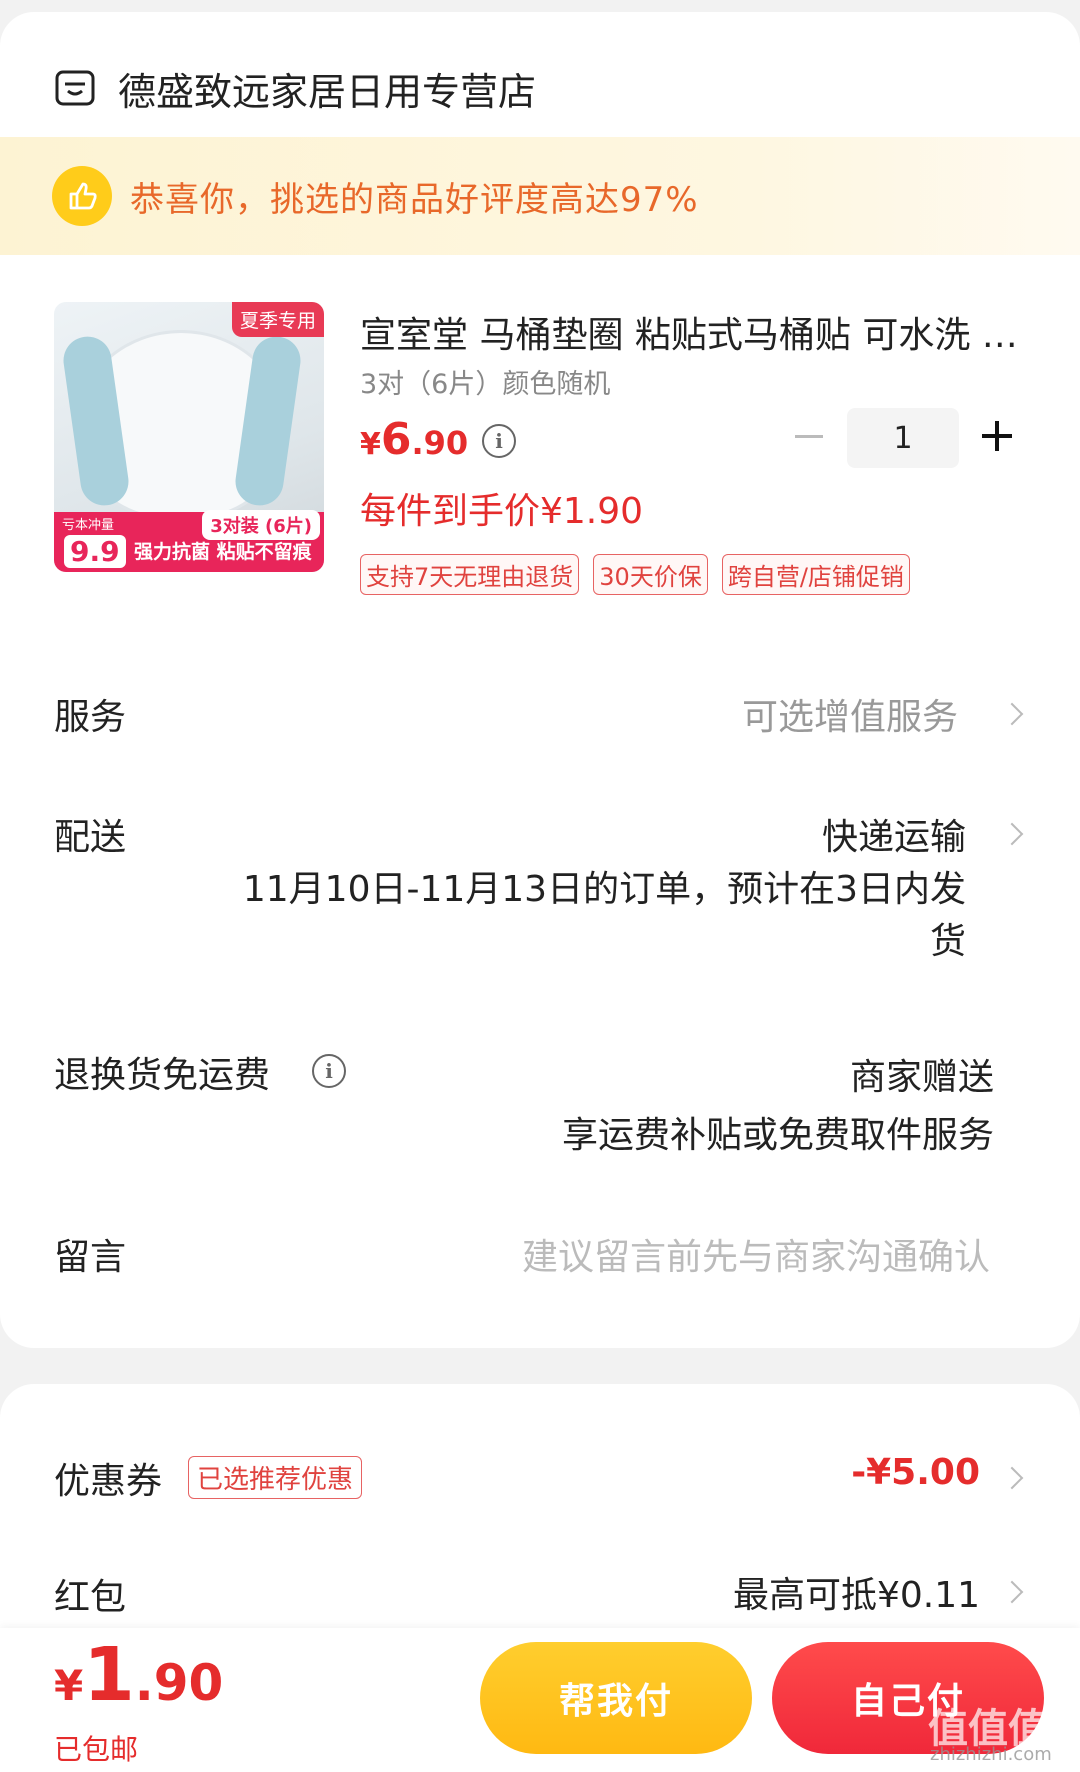 The width and height of the screenshot is (1080, 1772). What do you see at coordinates (277, 319) in the screenshot?
I see `image-tag-summer: 夏季专用` at bounding box center [277, 319].